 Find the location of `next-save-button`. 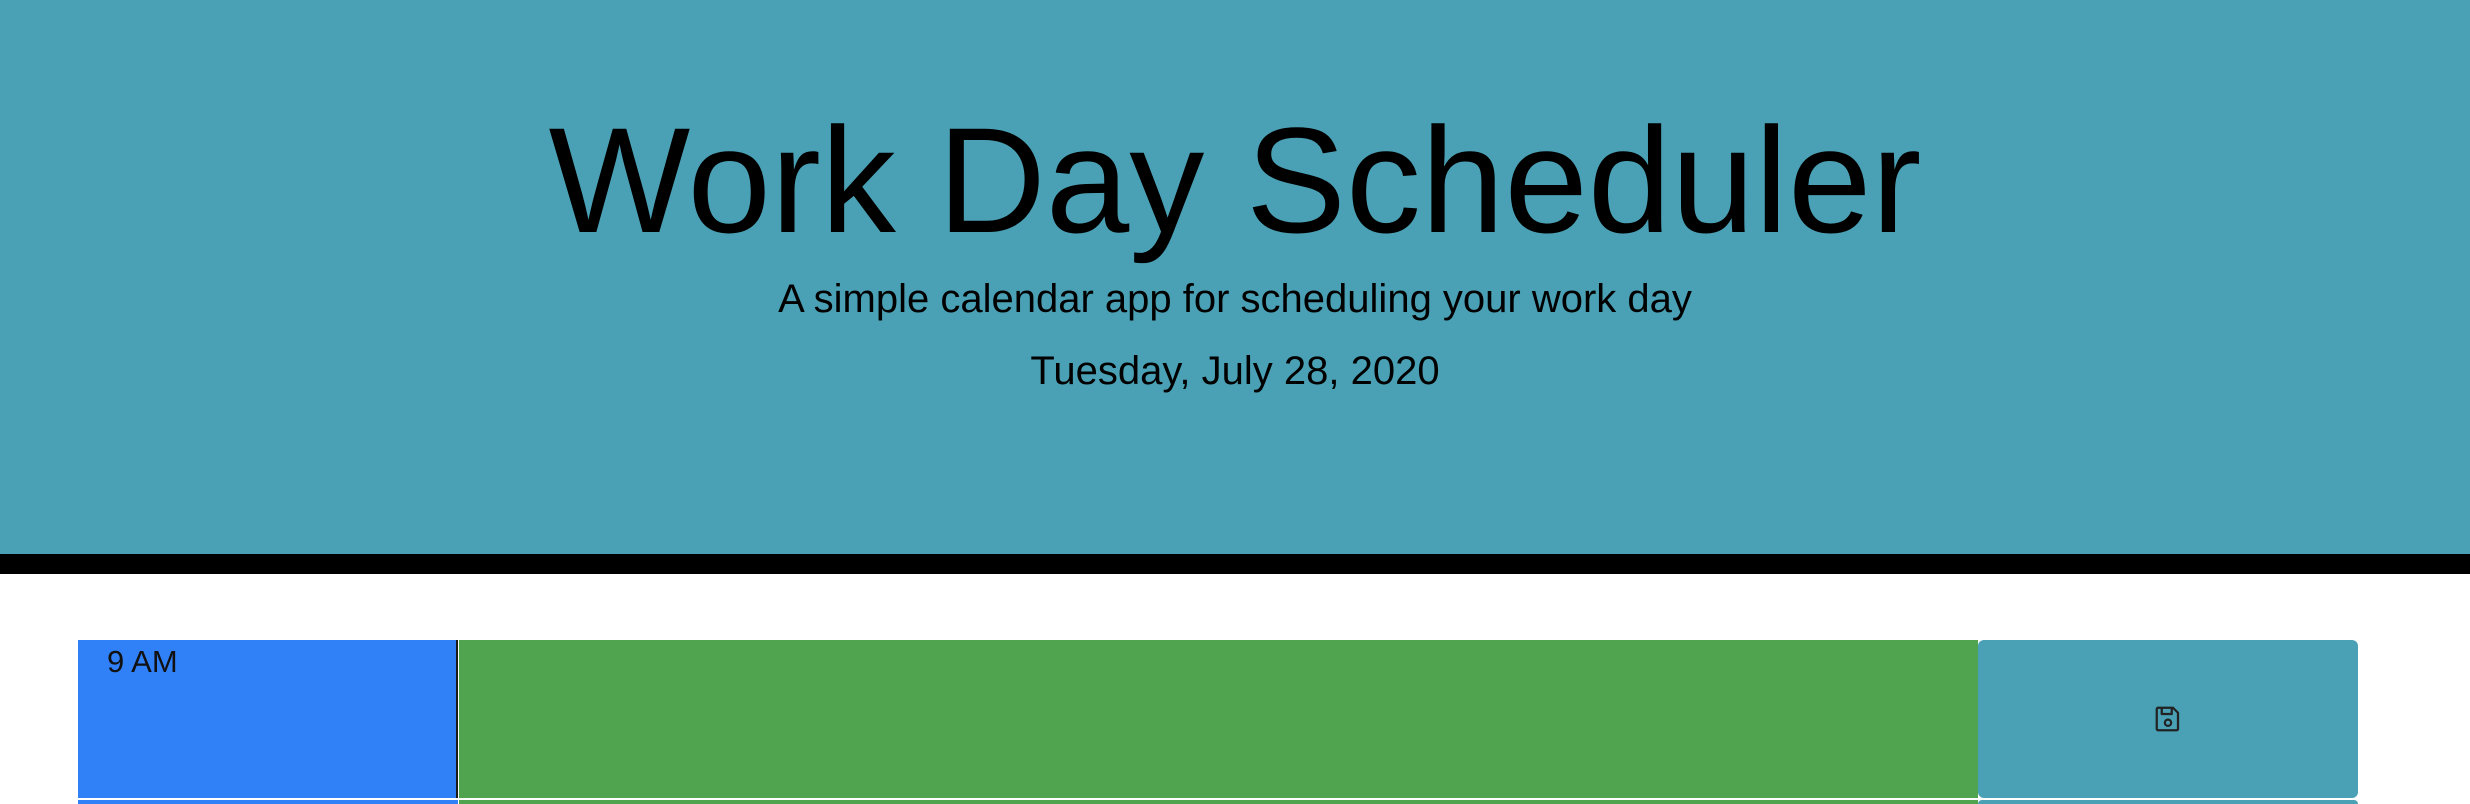

next-save-button is located at coordinates (2168, 802).